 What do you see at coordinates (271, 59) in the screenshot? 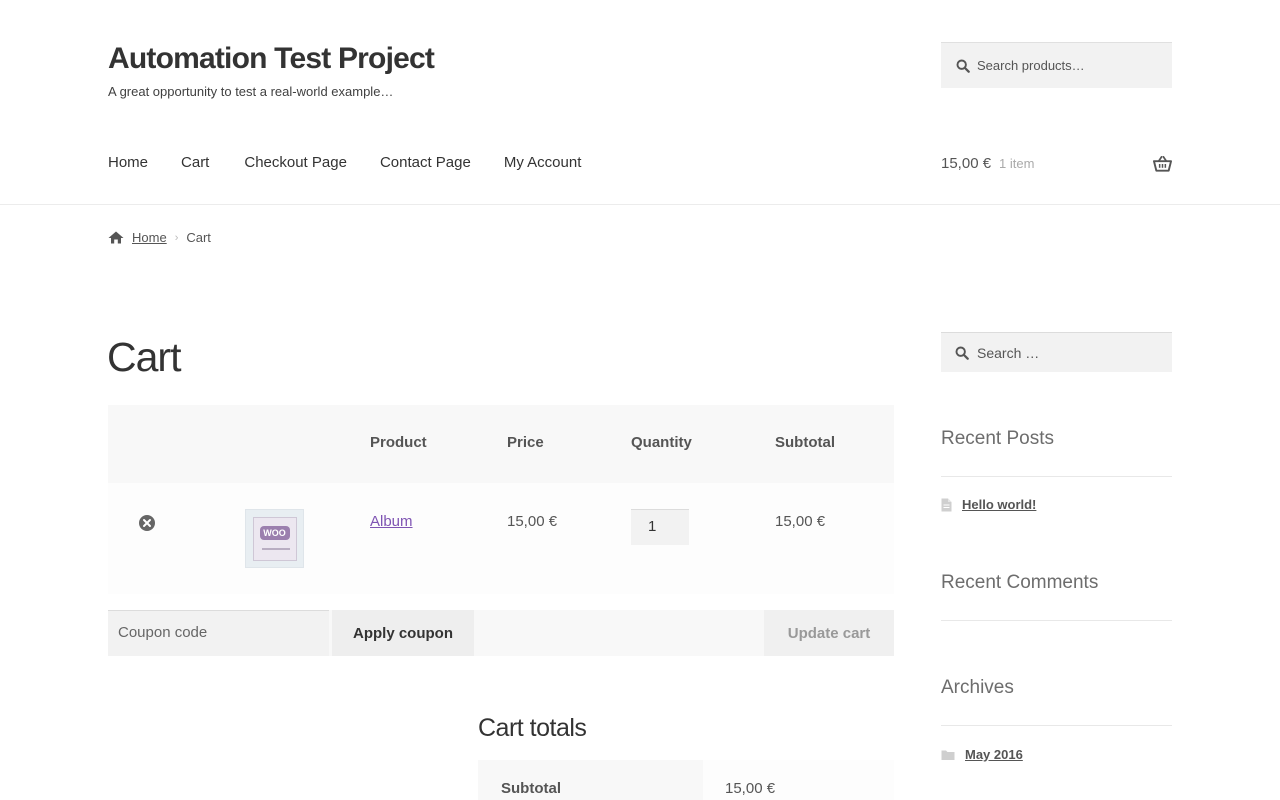
I see `site-title: Automation Test Project` at bounding box center [271, 59].